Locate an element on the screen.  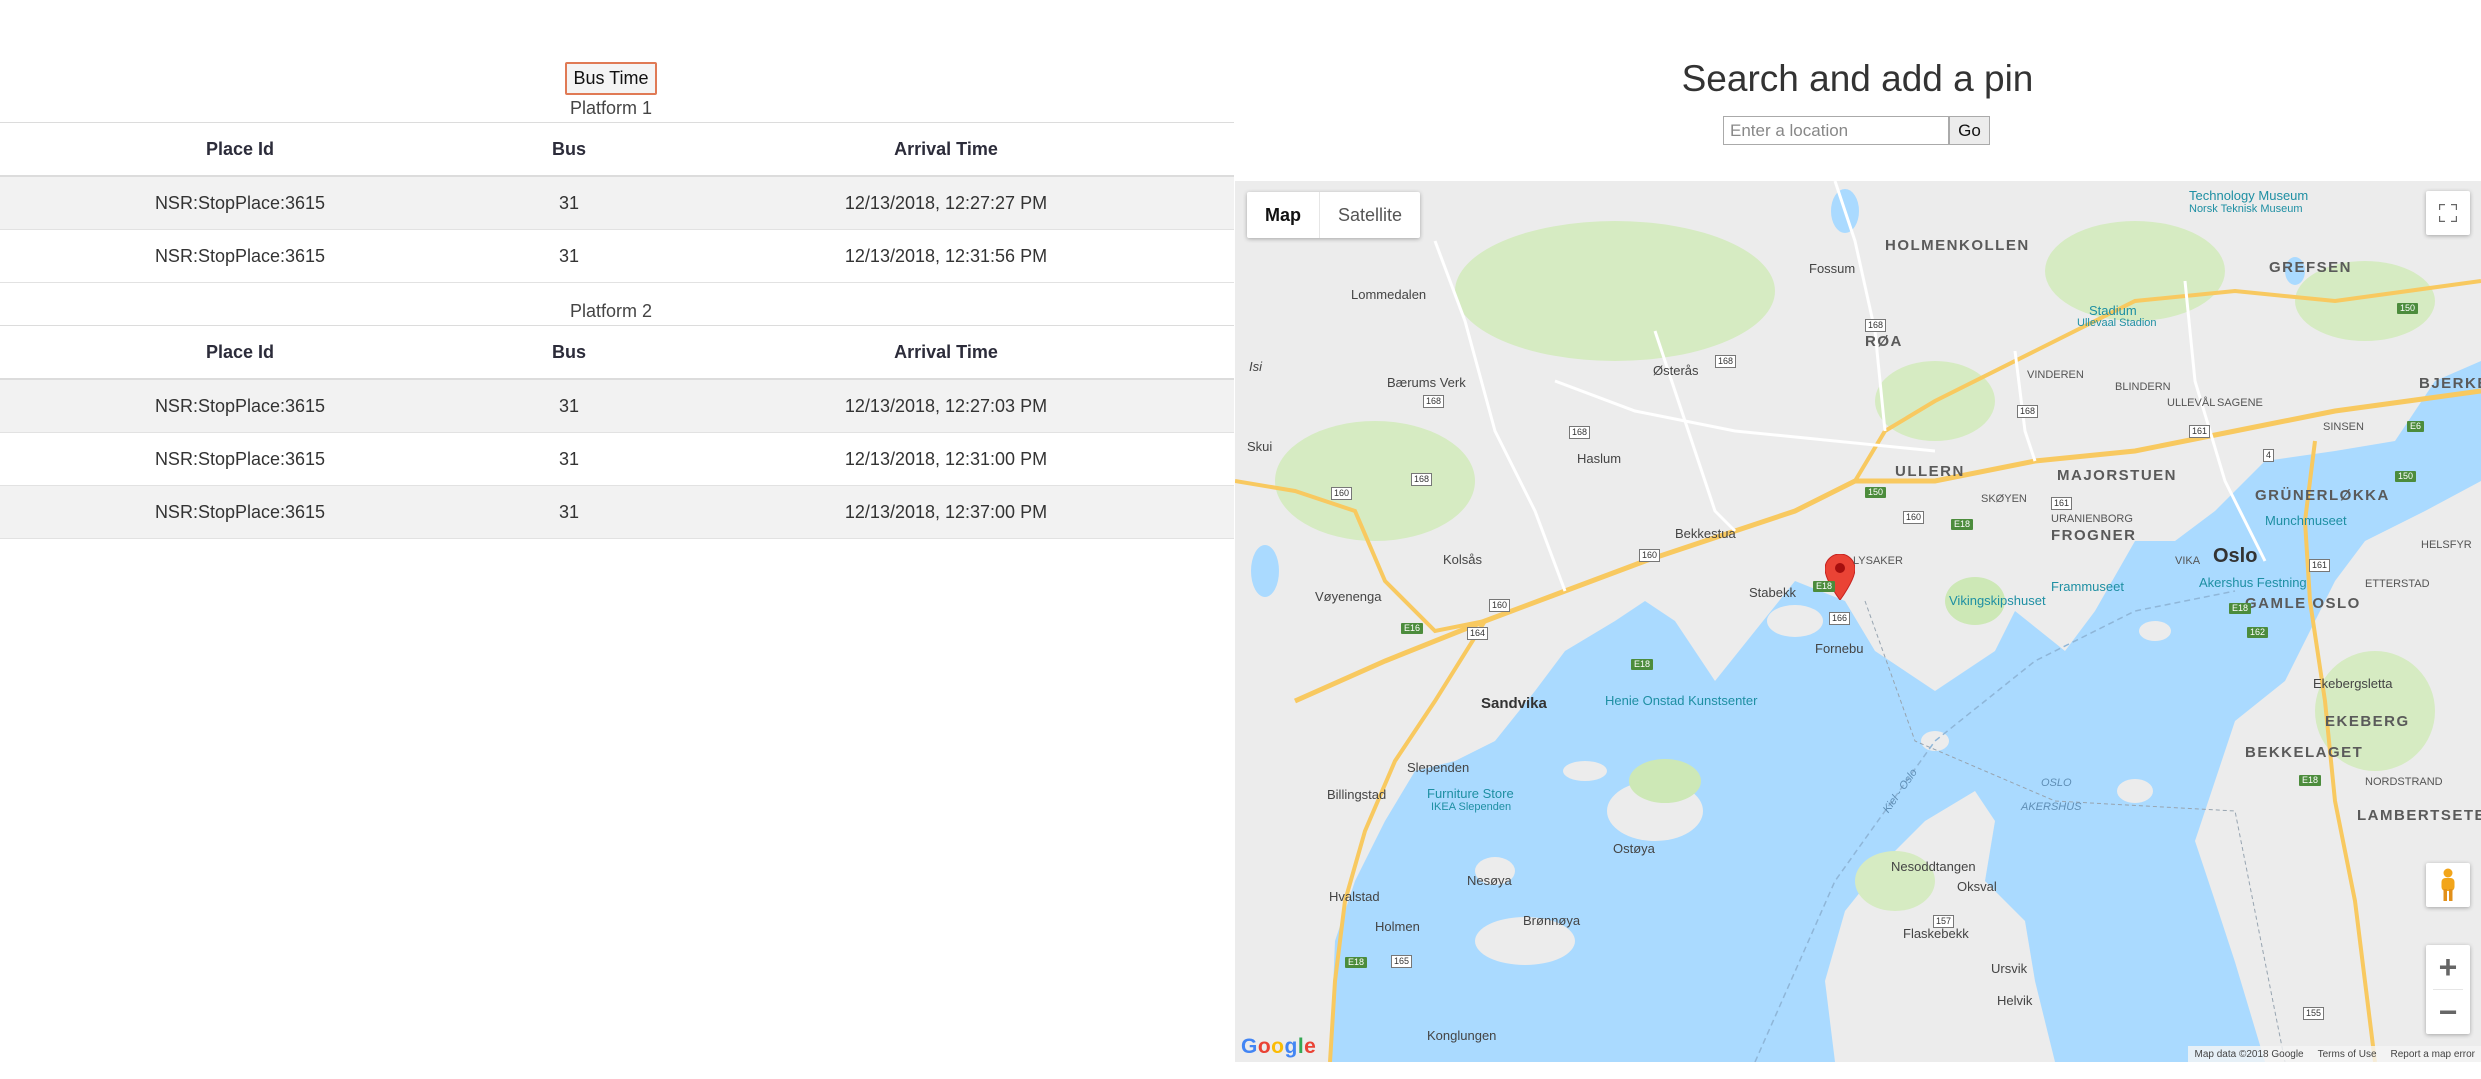
terms-of-use-link: Terms of Use is located at coordinates (2347, 1054).